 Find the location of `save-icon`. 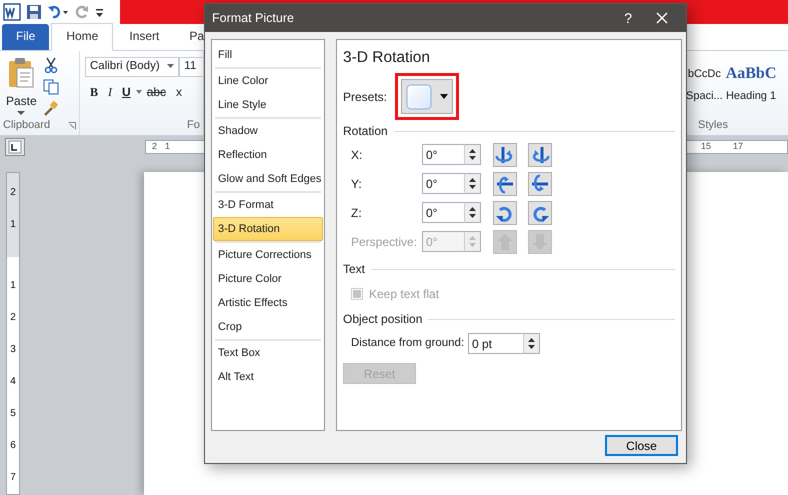

save-icon is located at coordinates (34, 12).